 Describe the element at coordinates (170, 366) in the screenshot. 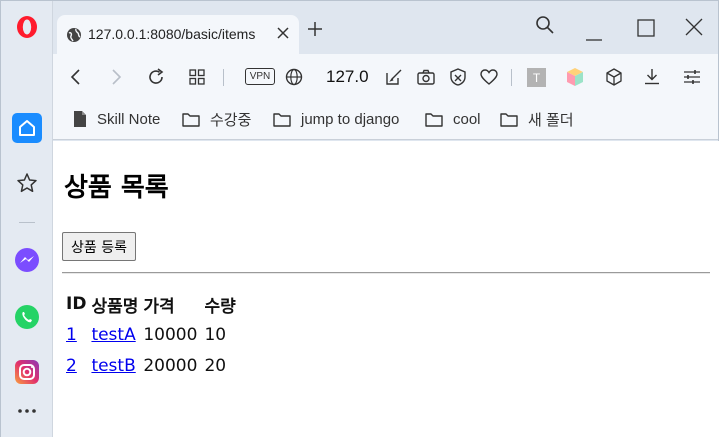

I see `item-price: 20000` at that location.